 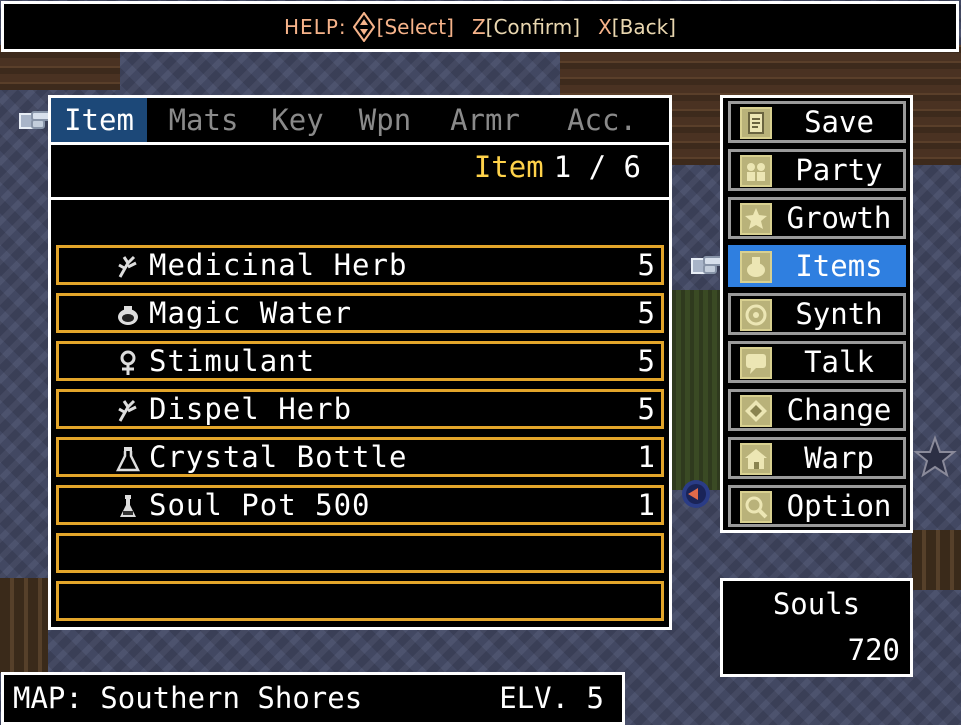 I want to click on help-label: HELP:, so click(x=315, y=26).